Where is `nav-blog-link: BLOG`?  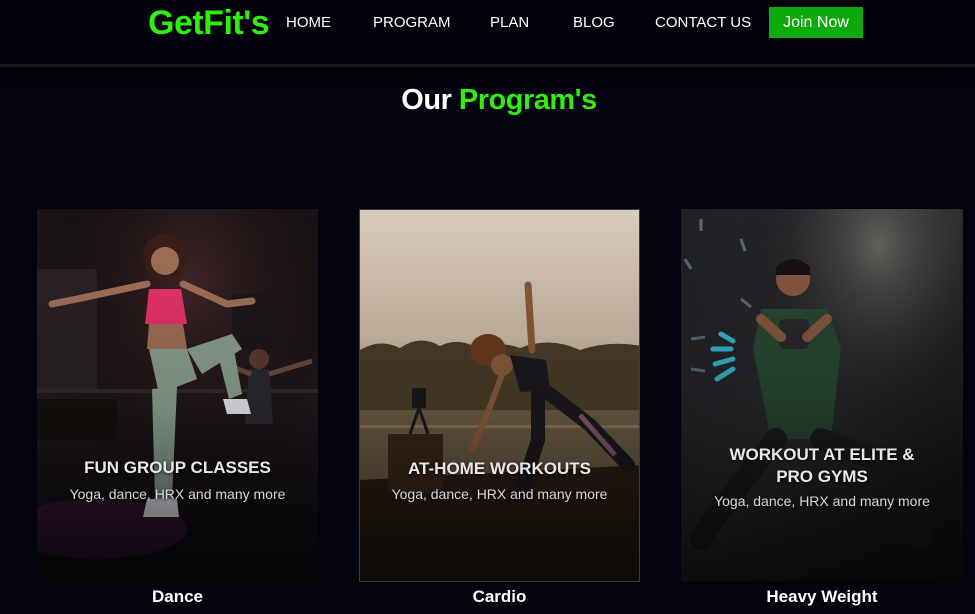 nav-blog-link: BLOG is located at coordinates (594, 22).